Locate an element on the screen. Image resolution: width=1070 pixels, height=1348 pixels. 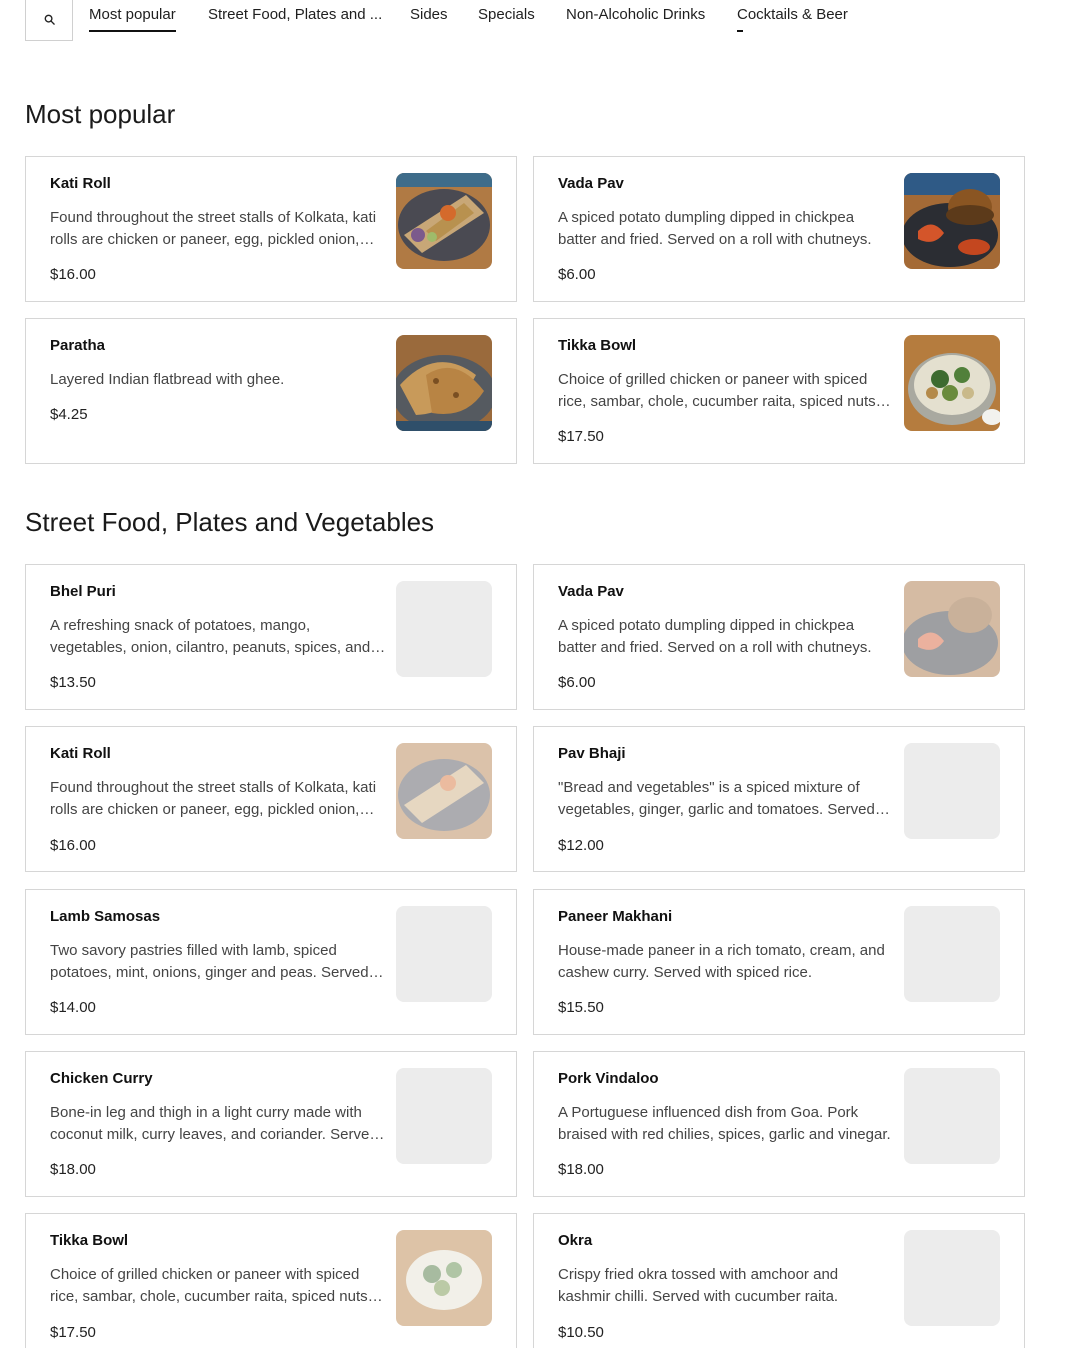
item-name: Paneer Makhani is located at coordinates (615, 916).